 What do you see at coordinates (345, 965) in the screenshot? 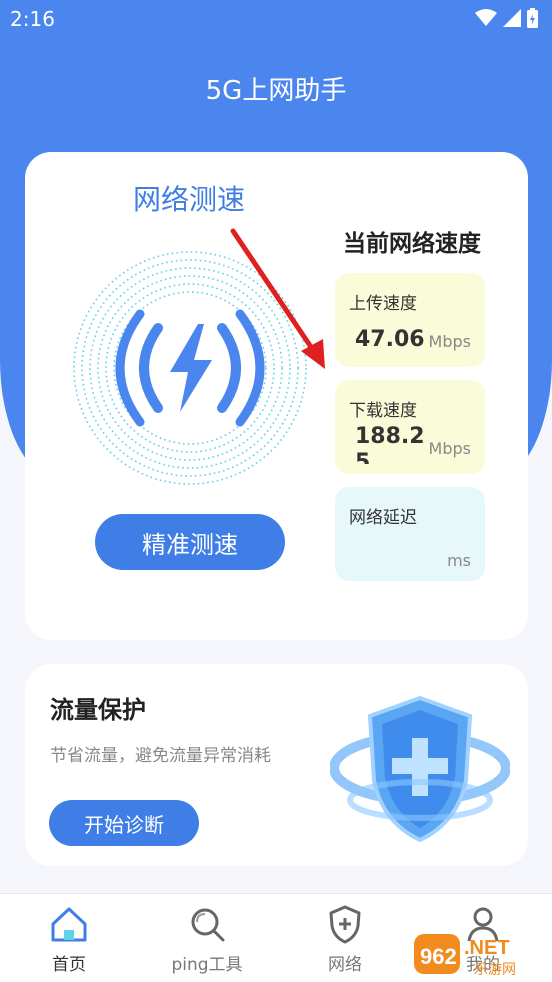
I see `tab-network-label: 网络` at bounding box center [345, 965].